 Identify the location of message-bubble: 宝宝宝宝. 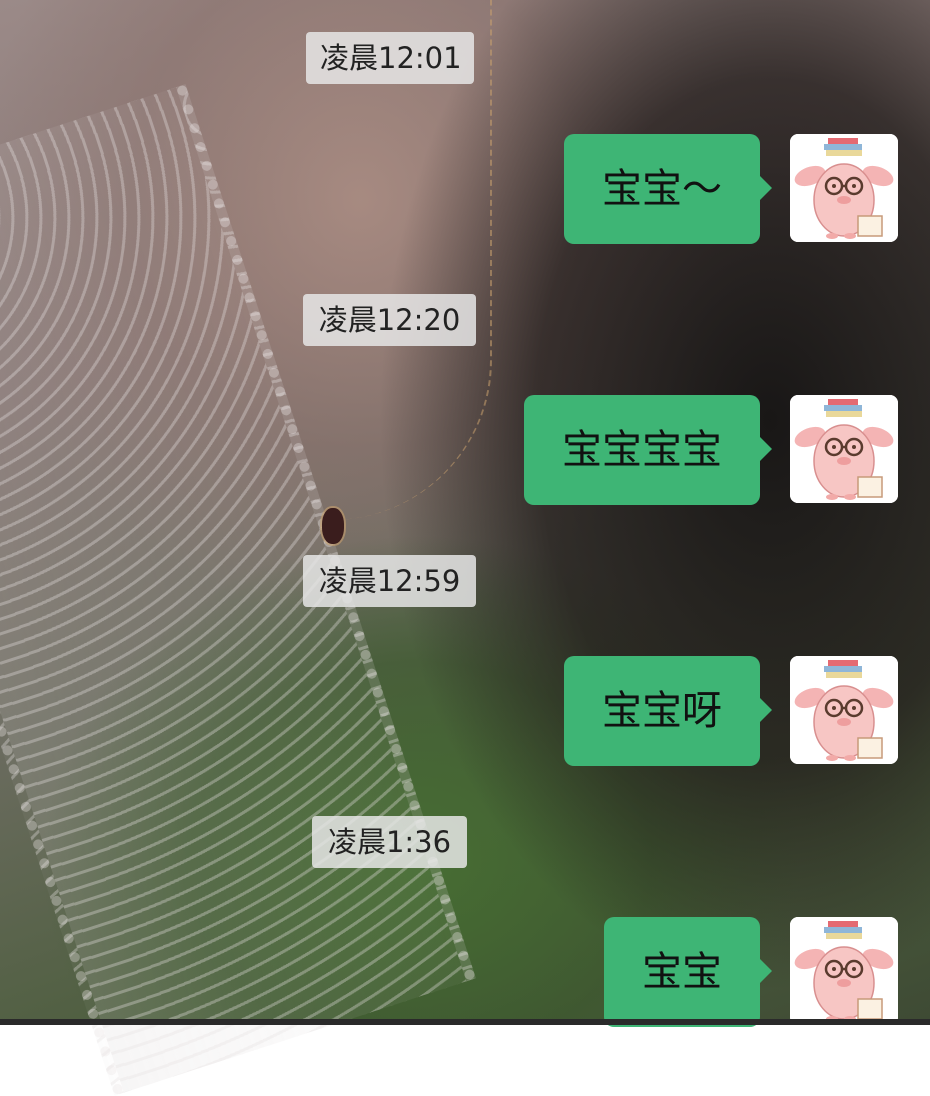
(648, 450).